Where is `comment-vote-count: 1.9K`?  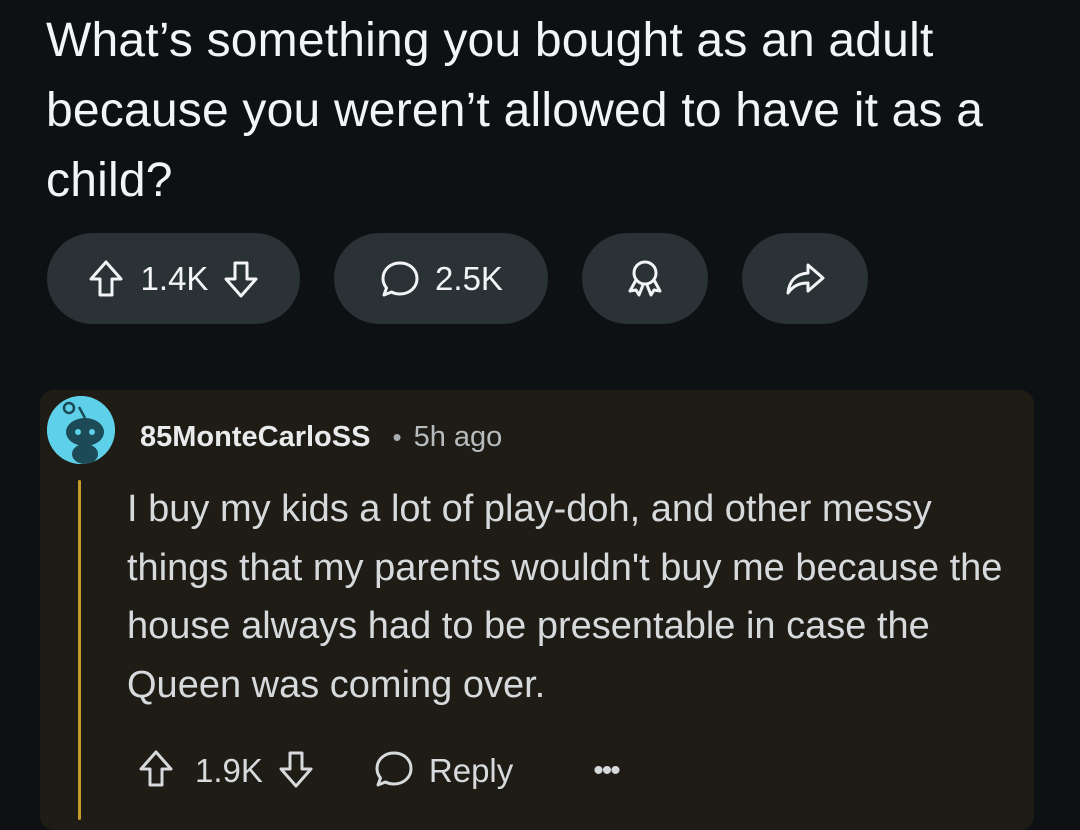
comment-vote-count: 1.9K is located at coordinates (229, 770).